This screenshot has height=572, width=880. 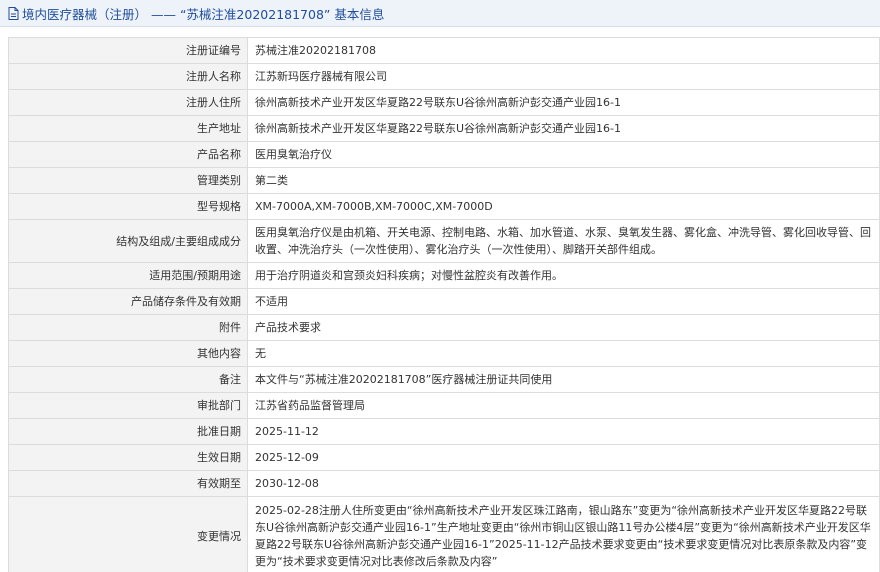 I want to click on field-label: 产品名称, so click(x=128, y=154).